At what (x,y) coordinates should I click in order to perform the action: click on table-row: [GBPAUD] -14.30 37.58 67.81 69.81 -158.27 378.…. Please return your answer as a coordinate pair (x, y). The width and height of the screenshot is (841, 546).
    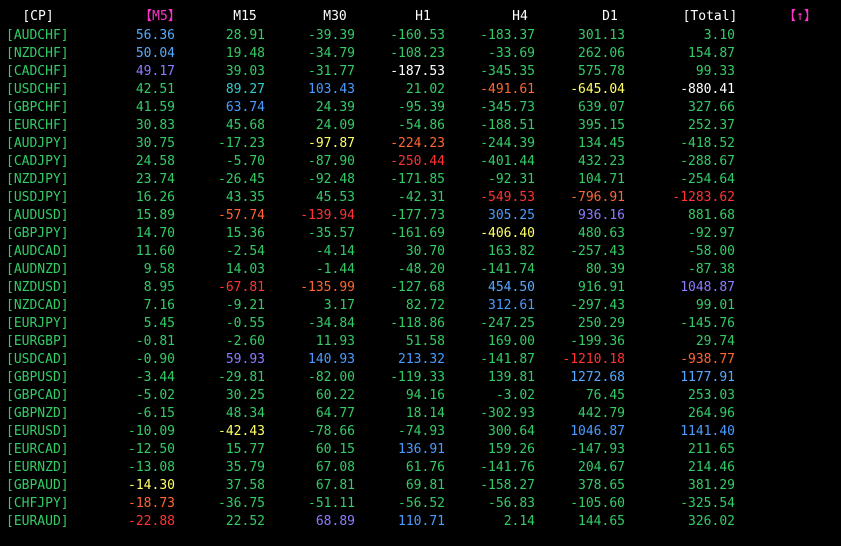
    Looking at the image, I should click on (420, 486).